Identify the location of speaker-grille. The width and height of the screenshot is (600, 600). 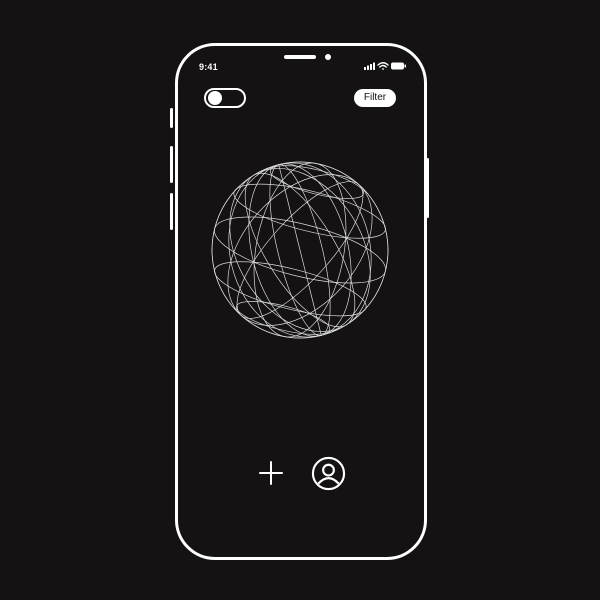
(300, 57).